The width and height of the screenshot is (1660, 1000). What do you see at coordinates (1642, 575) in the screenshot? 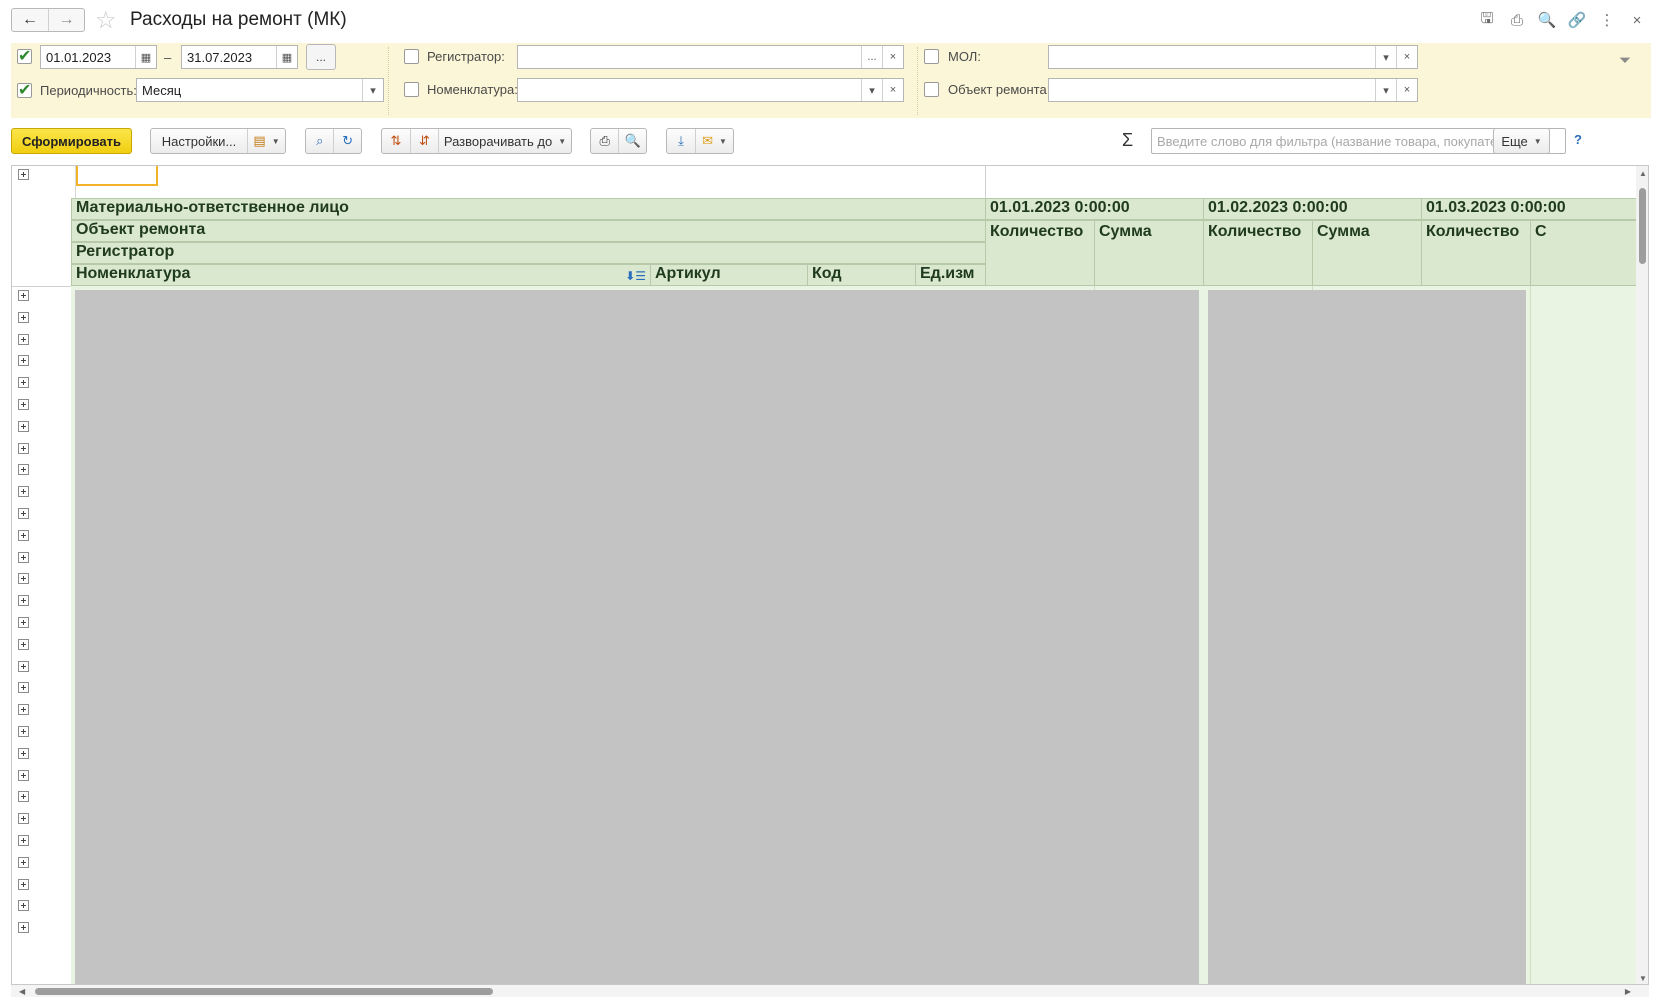
I see `vertical-scrollbar: ▲ ▼` at bounding box center [1642, 575].